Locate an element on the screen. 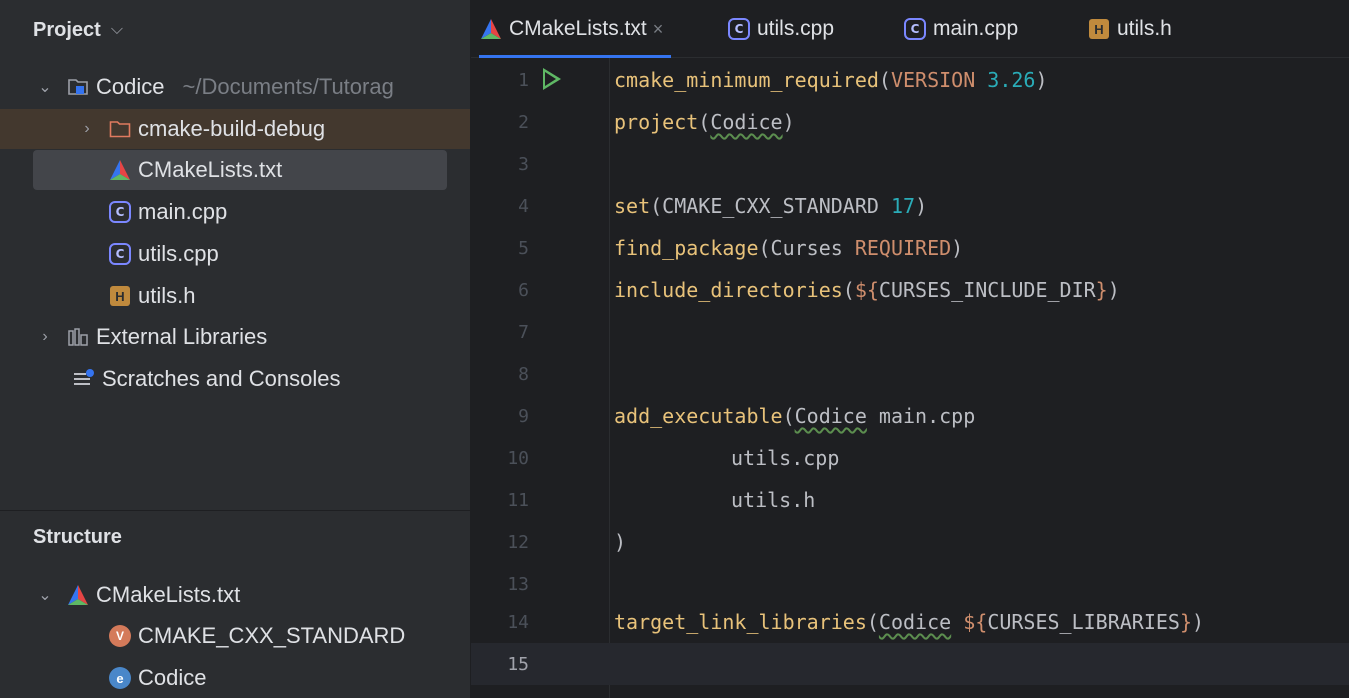 This screenshot has width=1349, height=698. tab-label: main.cpp is located at coordinates (976, 28).